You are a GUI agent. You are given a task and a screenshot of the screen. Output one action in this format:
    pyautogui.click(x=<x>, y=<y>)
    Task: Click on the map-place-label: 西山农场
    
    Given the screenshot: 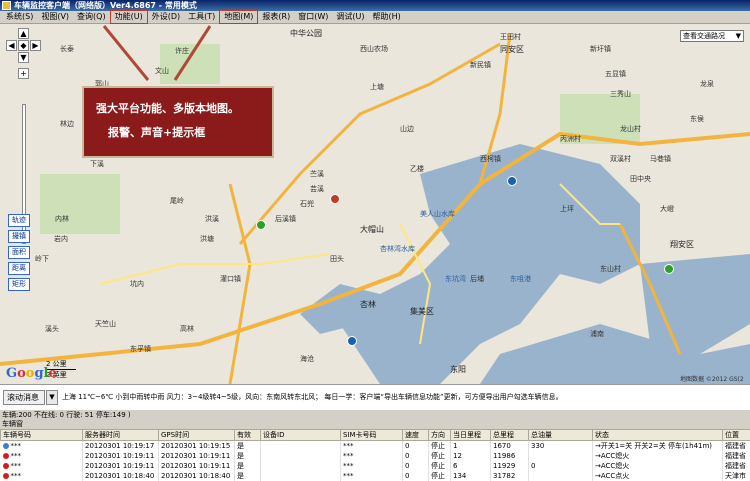 What is the action you would take?
    pyautogui.click(x=374, y=49)
    